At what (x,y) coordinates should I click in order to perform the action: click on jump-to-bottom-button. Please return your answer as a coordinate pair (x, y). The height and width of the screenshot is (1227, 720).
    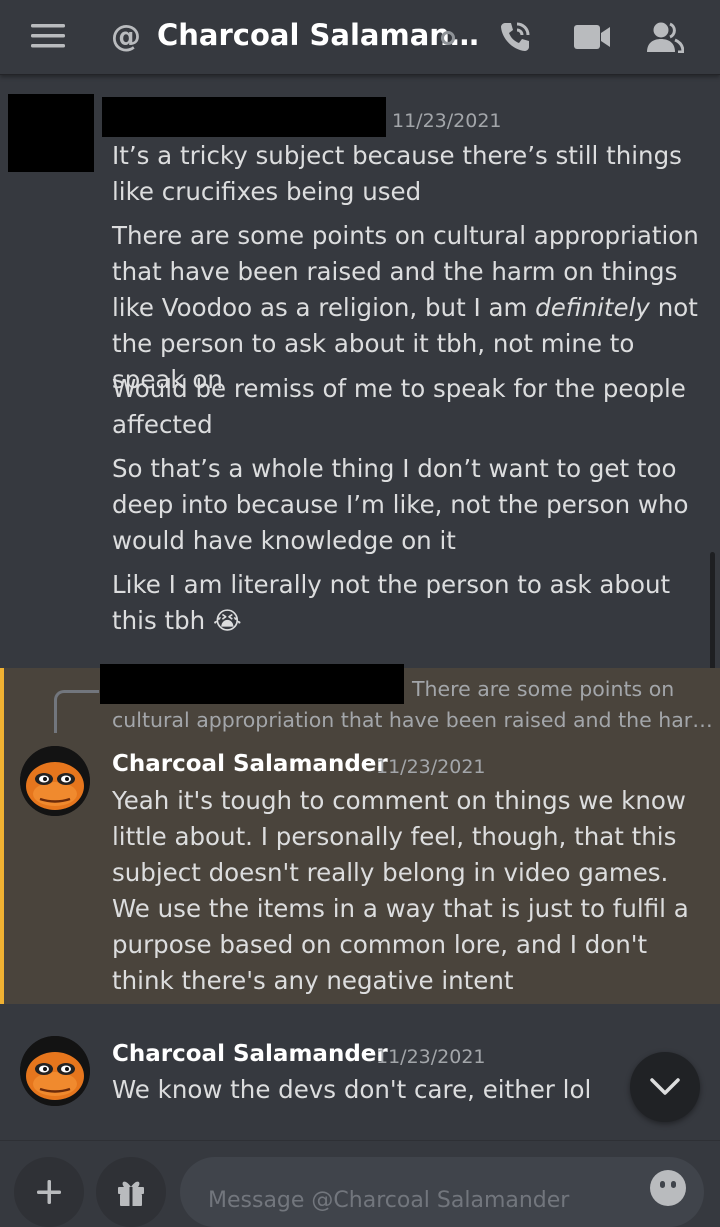
    Looking at the image, I should click on (665, 1087).